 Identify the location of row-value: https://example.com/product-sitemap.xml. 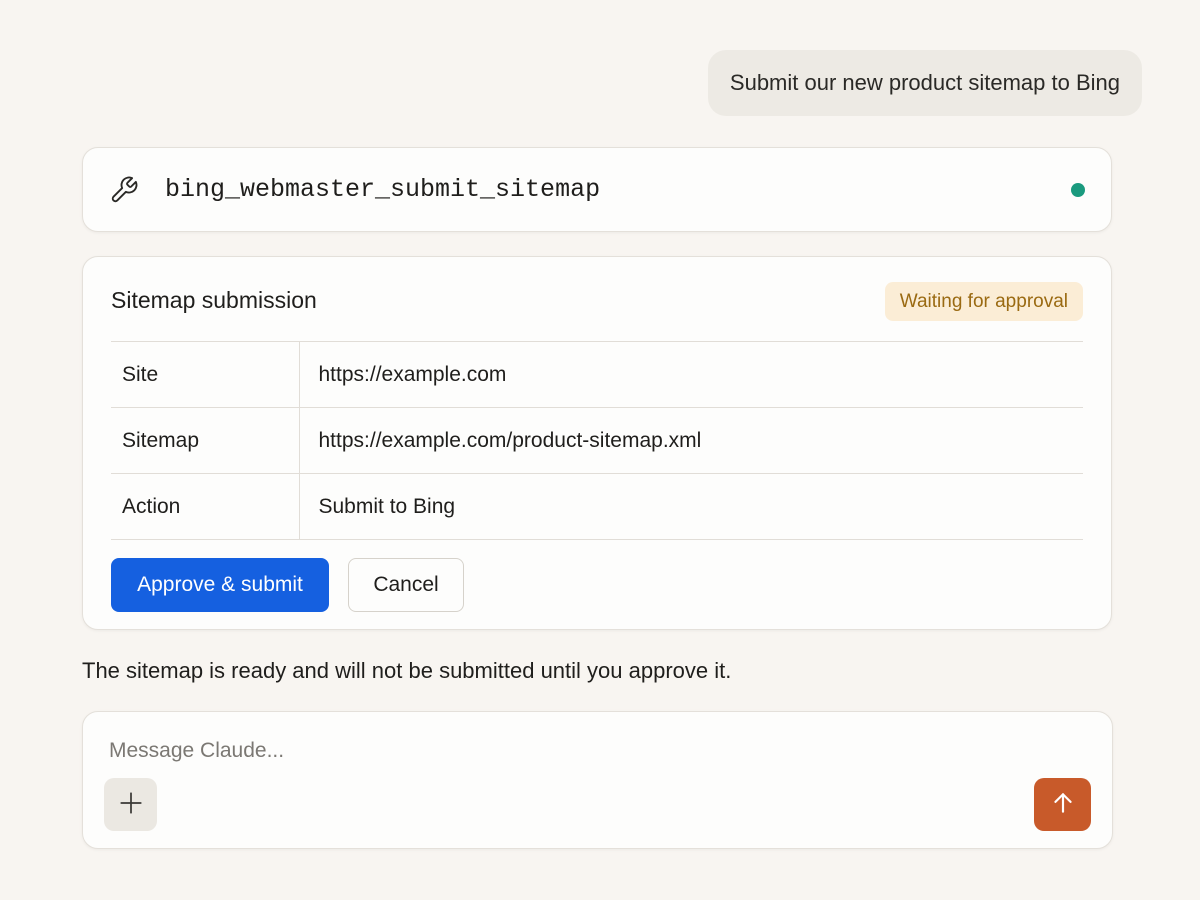
(510, 440).